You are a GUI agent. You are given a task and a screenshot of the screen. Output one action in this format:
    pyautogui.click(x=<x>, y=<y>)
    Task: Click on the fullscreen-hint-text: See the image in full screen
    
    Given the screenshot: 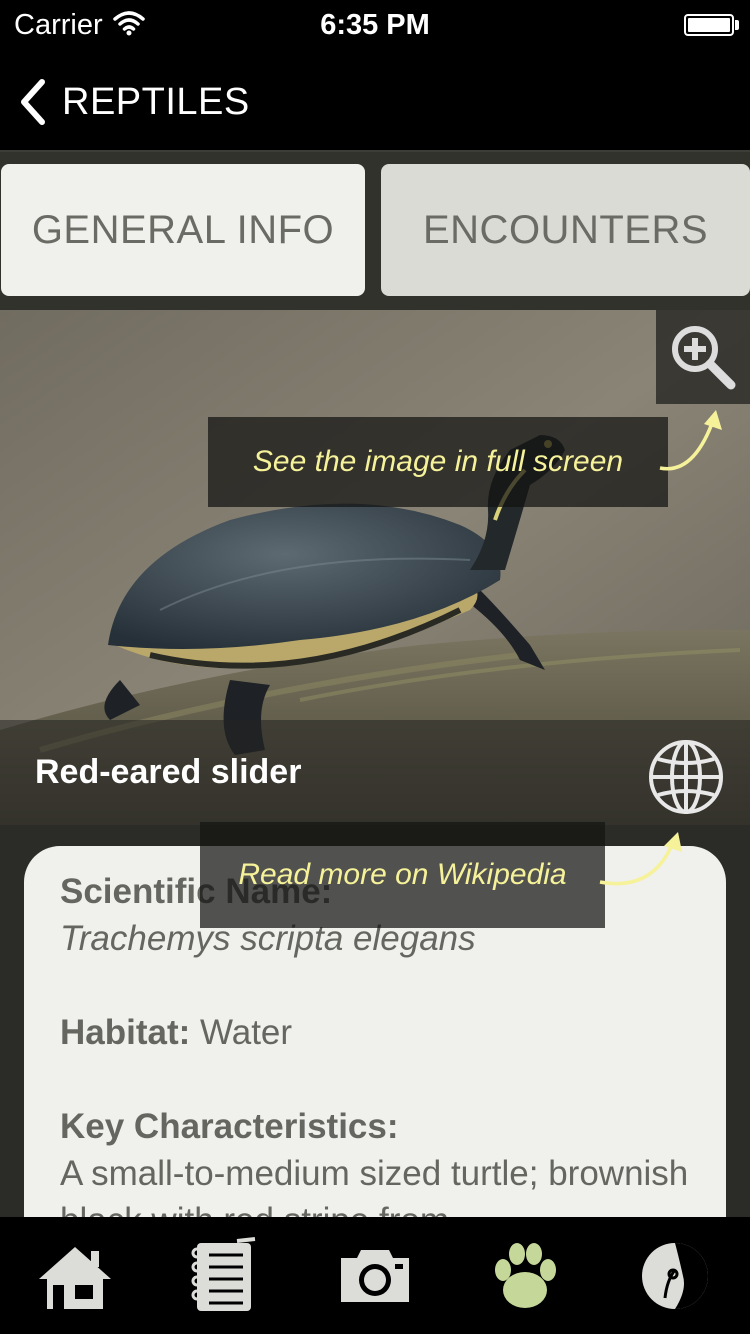 What is the action you would take?
    pyautogui.click(x=438, y=461)
    